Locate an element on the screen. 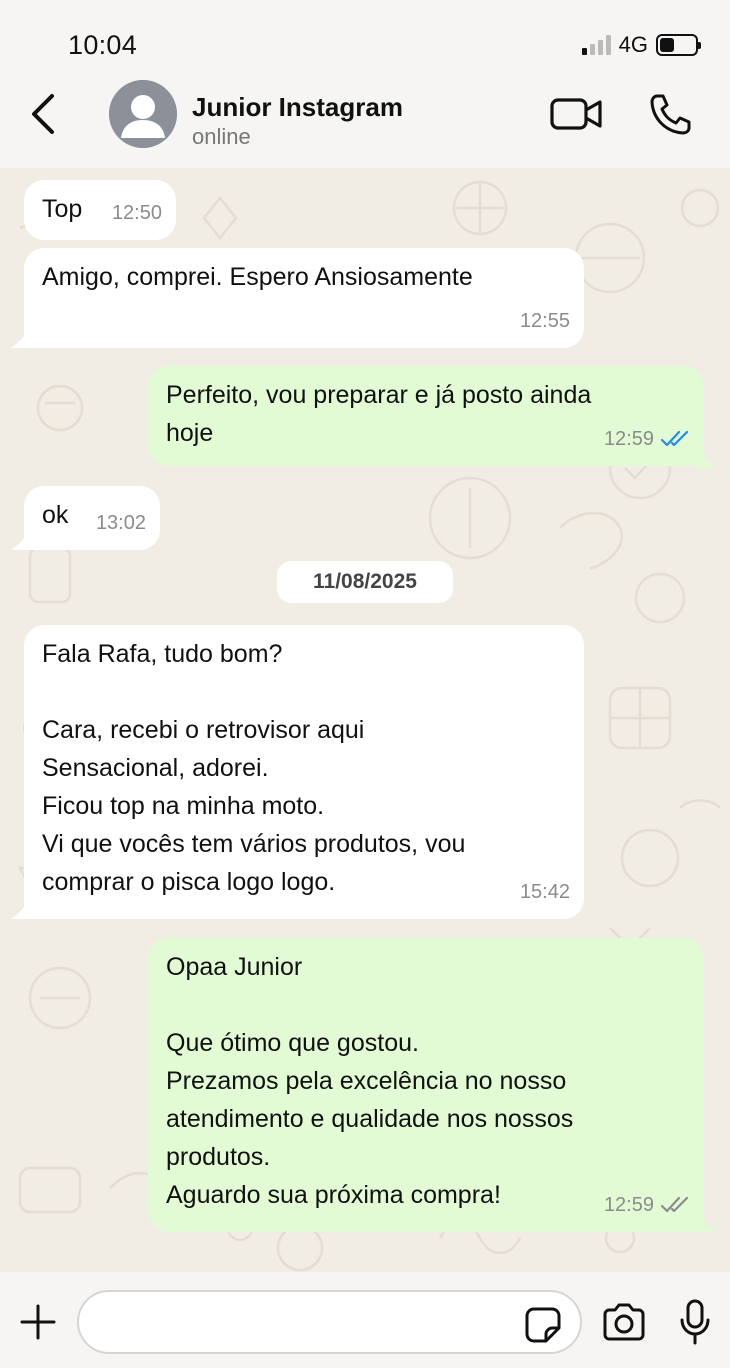 This screenshot has width=730, height=1368. chat-header: Junior Instagram online is located at coordinates (365, 124).